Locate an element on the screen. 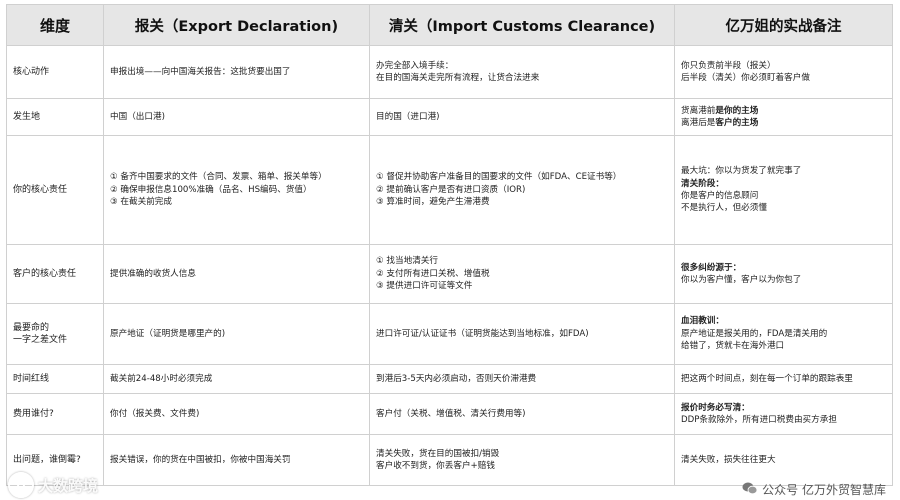 This screenshot has height=500, width=900. notes-line: 给错了，货就卡在海外港口 is located at coordinates (783, 346).